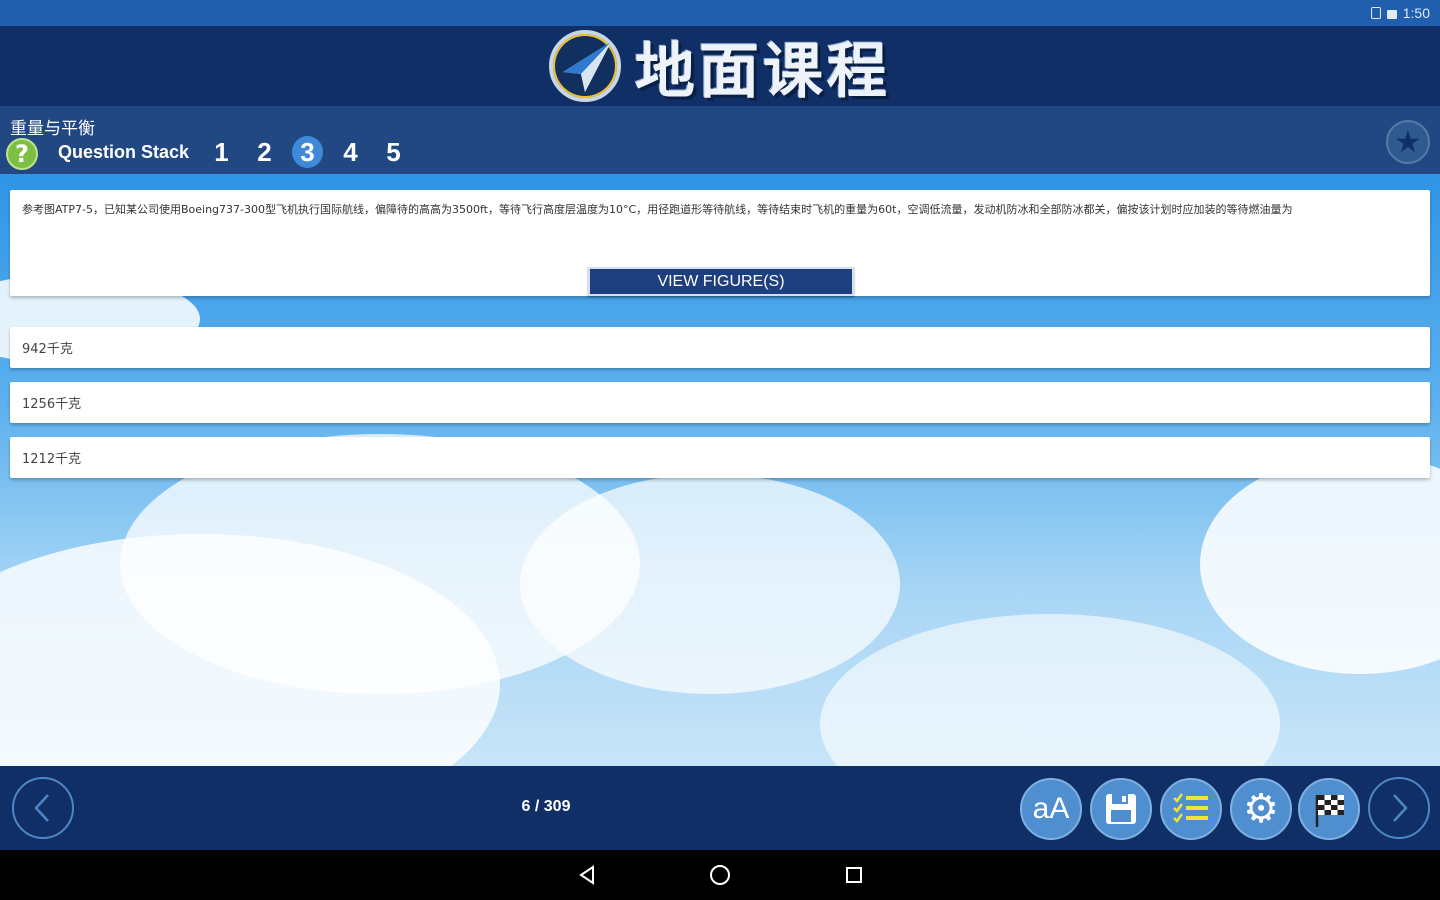 Image resolution: width=1440 pixels, height=900 pixels. What do you see at coordinates (1408, 142) in the screenshot?
I see `star-icon: ★` at bounding box center [1408, 142].